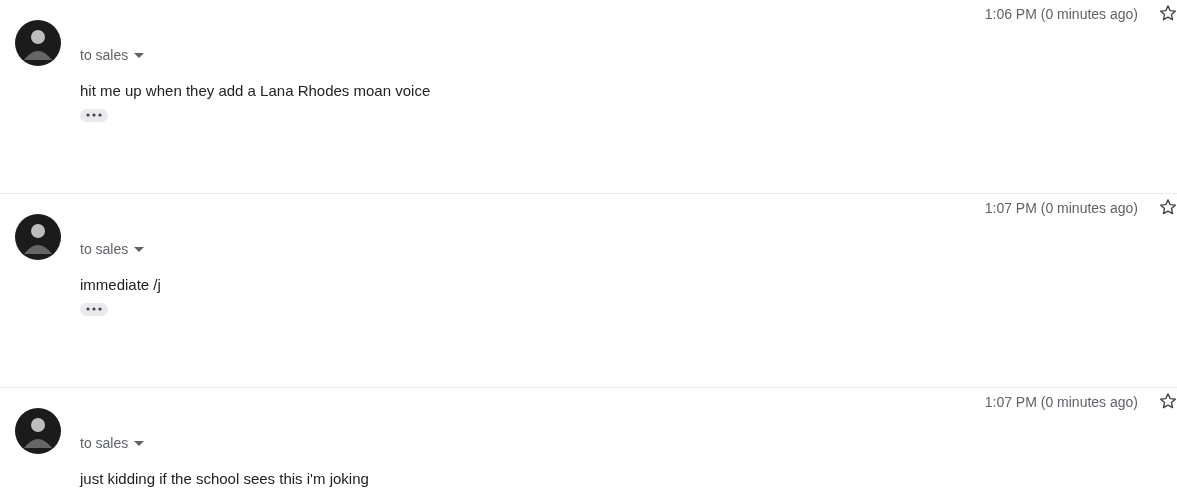 Image resolution: width=1177 pixels, height=500 pixels. Describe the element at coordinates (121, 285) in the screenshot. I see `message-text: immediate /j` at that location.